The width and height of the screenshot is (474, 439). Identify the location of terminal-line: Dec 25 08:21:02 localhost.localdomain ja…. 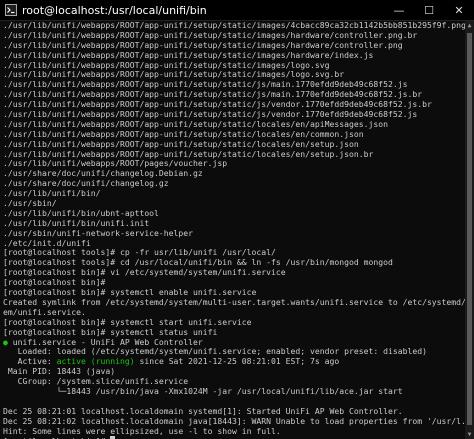
(234, 421).